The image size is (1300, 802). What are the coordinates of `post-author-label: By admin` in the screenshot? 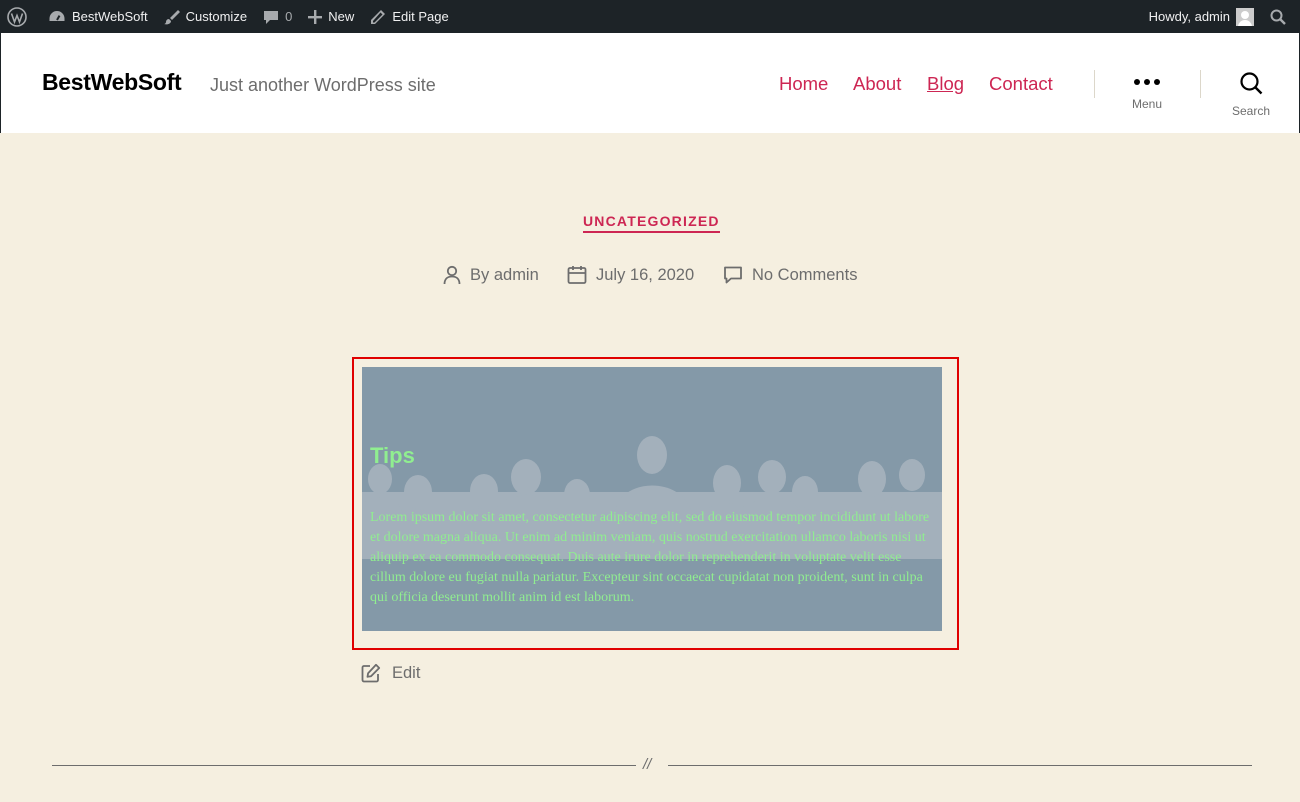 It's located at (504, 274).